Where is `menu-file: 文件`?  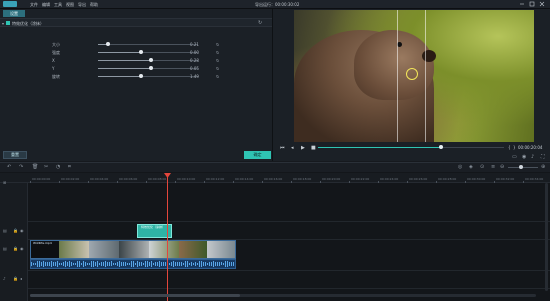
menu-file: 文件 is located at coordinates (34, 5).